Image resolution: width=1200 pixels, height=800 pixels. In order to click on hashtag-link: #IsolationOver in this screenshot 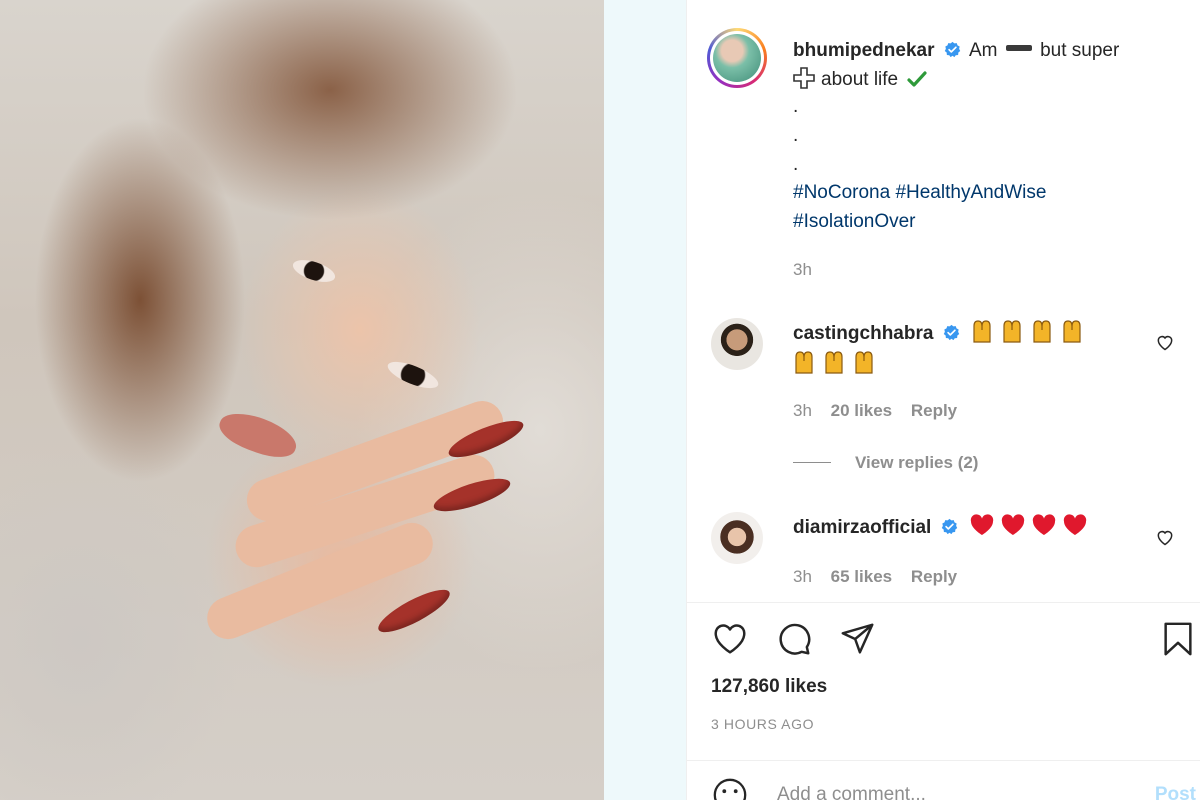, I will do `click(854, 221)`.